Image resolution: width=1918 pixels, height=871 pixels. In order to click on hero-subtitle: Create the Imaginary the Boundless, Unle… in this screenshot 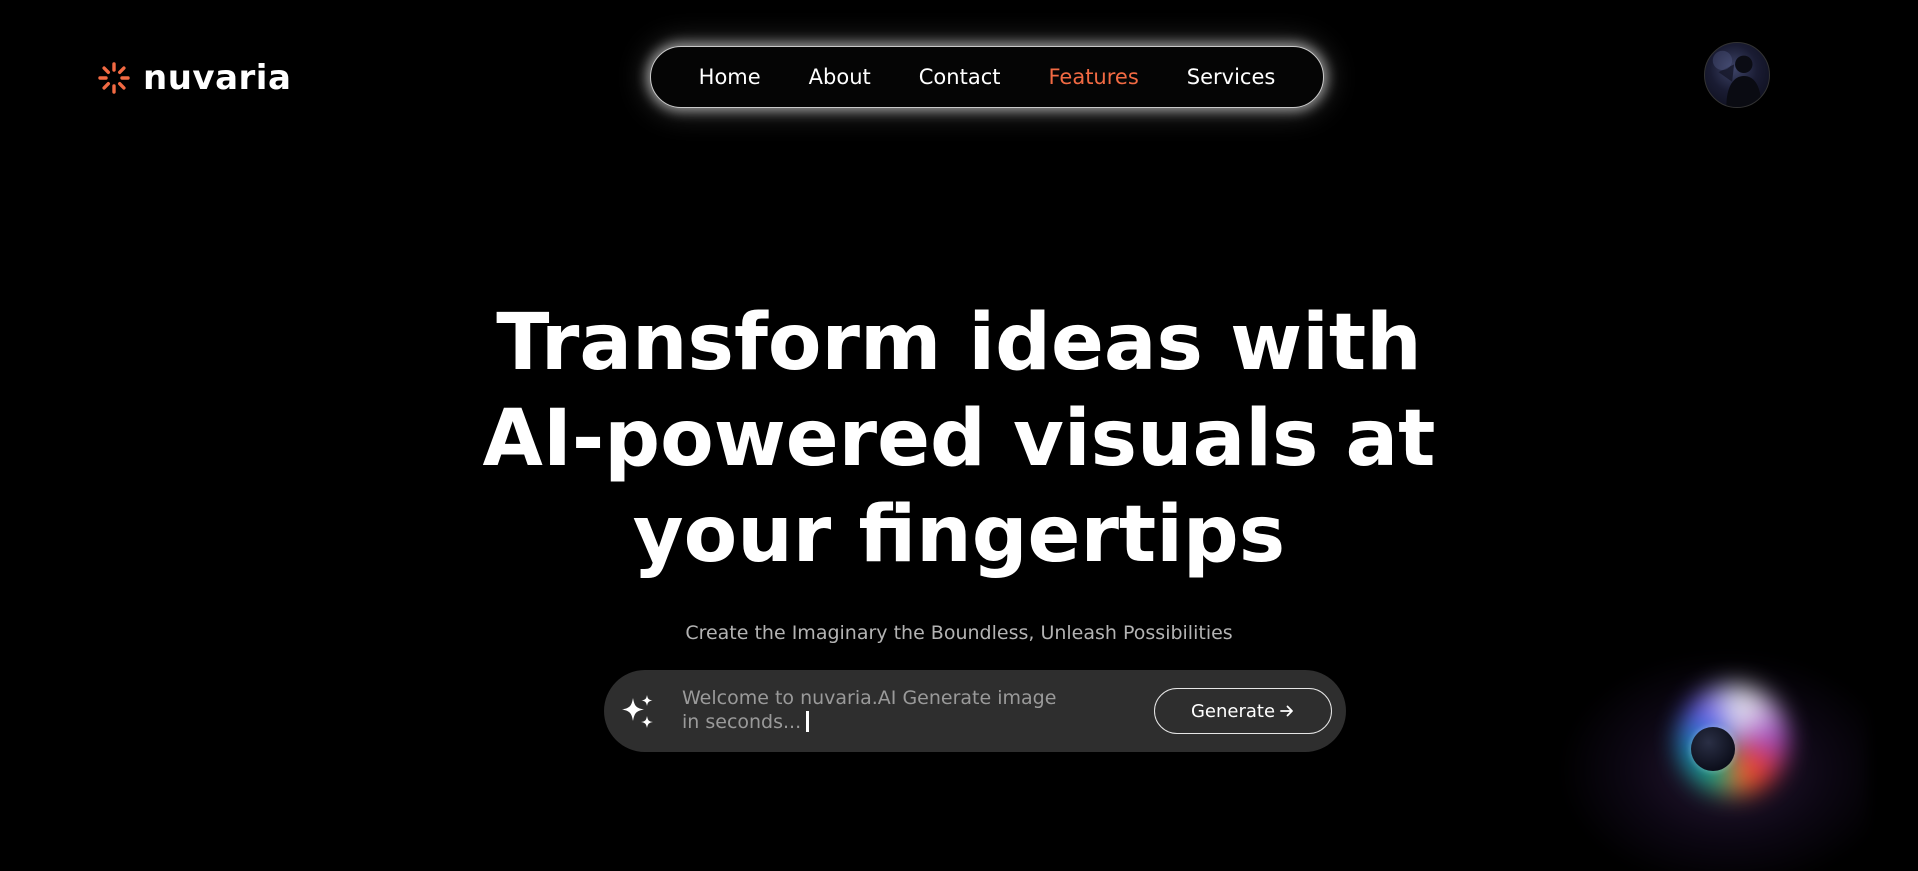, I will do `click(959, 633)`.